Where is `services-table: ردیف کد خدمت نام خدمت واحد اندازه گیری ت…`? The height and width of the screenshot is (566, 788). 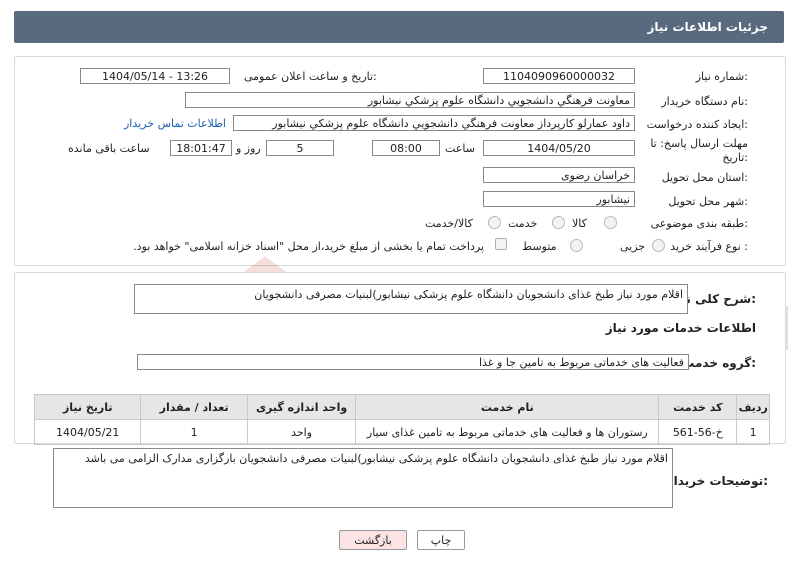 services-table: ردیف کد خدمت نام خدمت واحد اندازه گیری ت… is located at coordinates (401, 419).